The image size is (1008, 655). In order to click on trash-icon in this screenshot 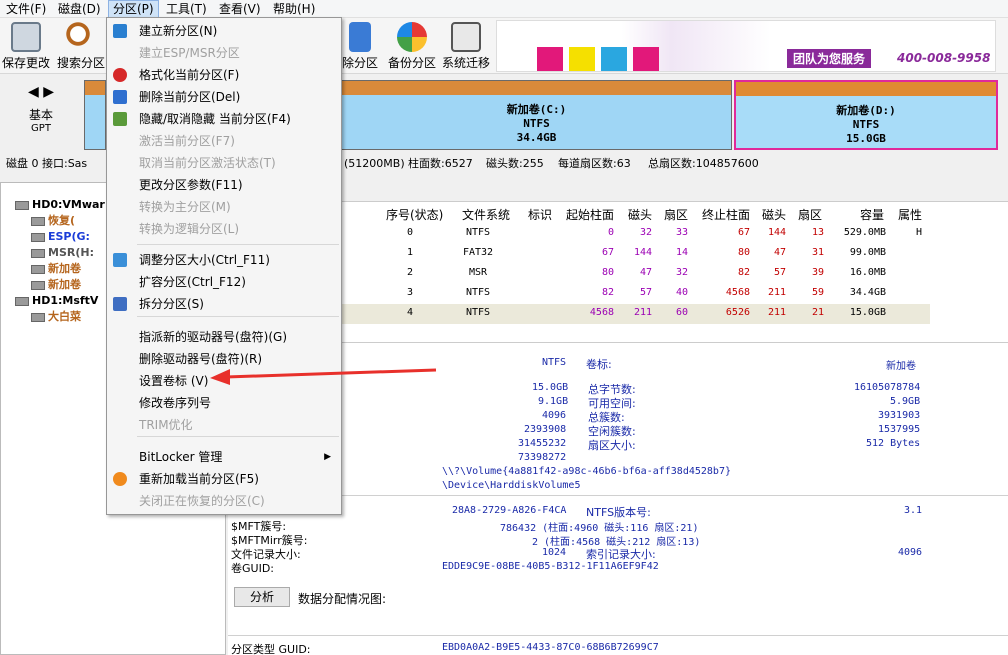, I will do `click(360, 37)`.